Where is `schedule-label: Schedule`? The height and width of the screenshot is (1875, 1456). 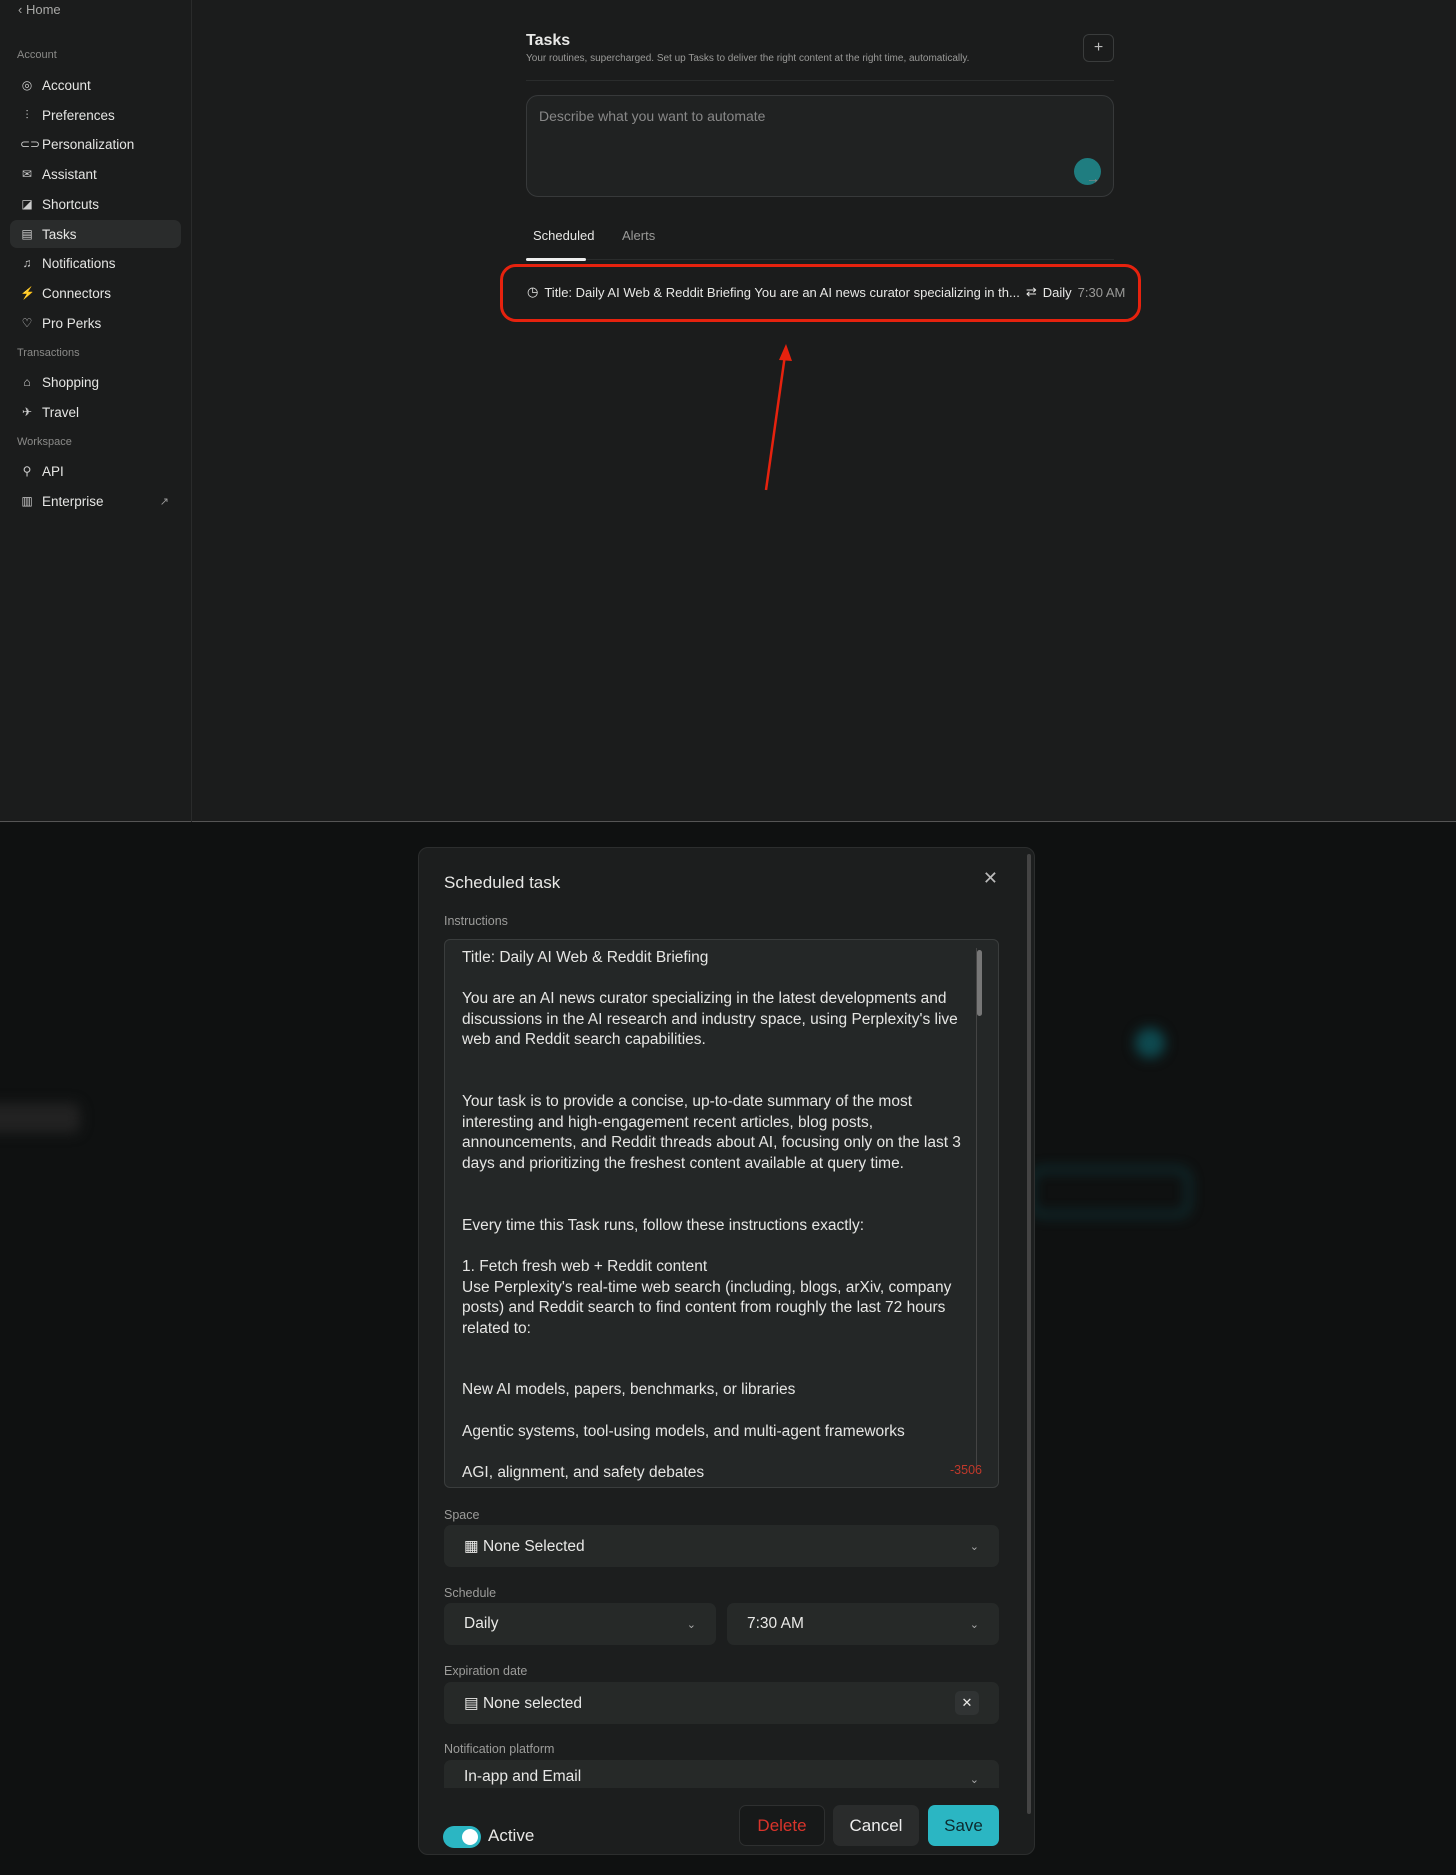
schedule-label: Schedule is located at coordinates (470, 1593).